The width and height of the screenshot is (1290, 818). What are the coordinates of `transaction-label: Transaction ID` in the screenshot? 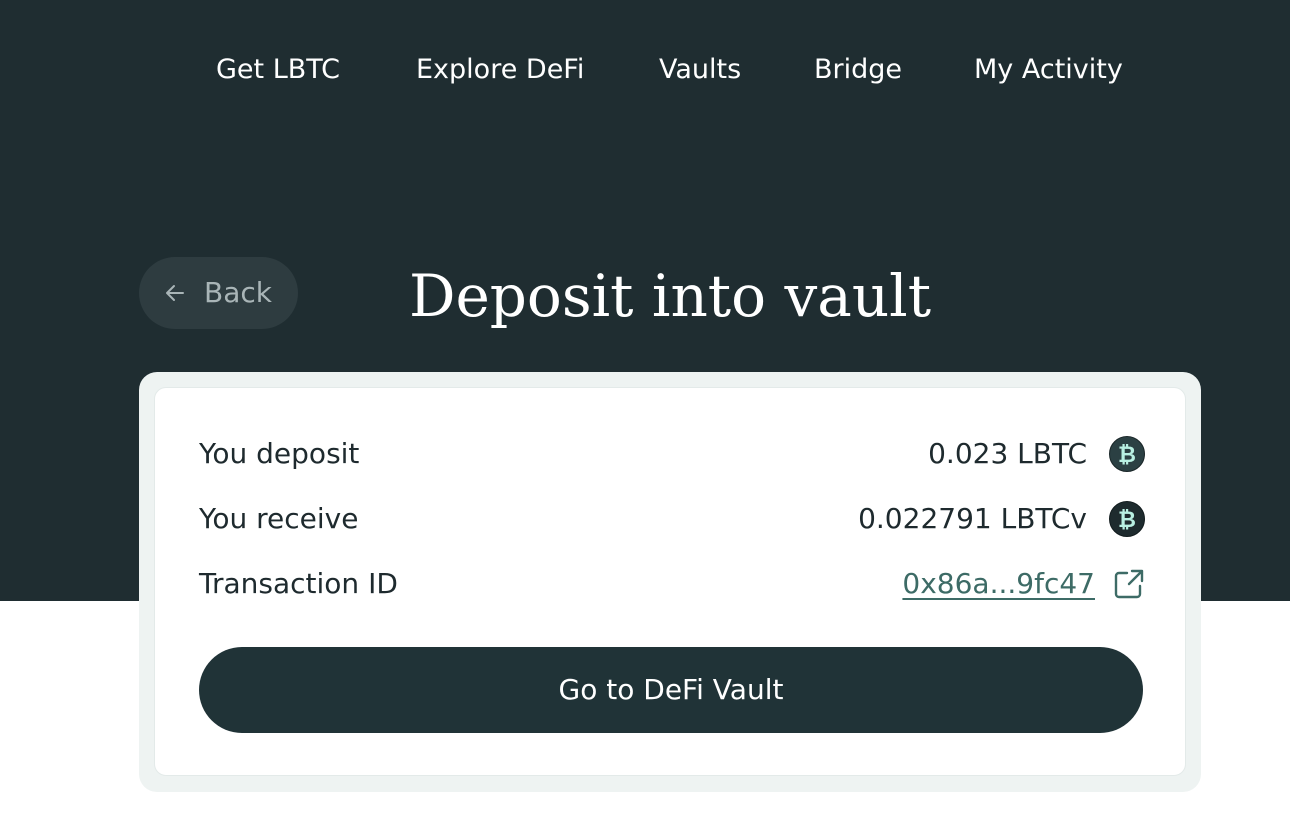 It's located at (298, 583).